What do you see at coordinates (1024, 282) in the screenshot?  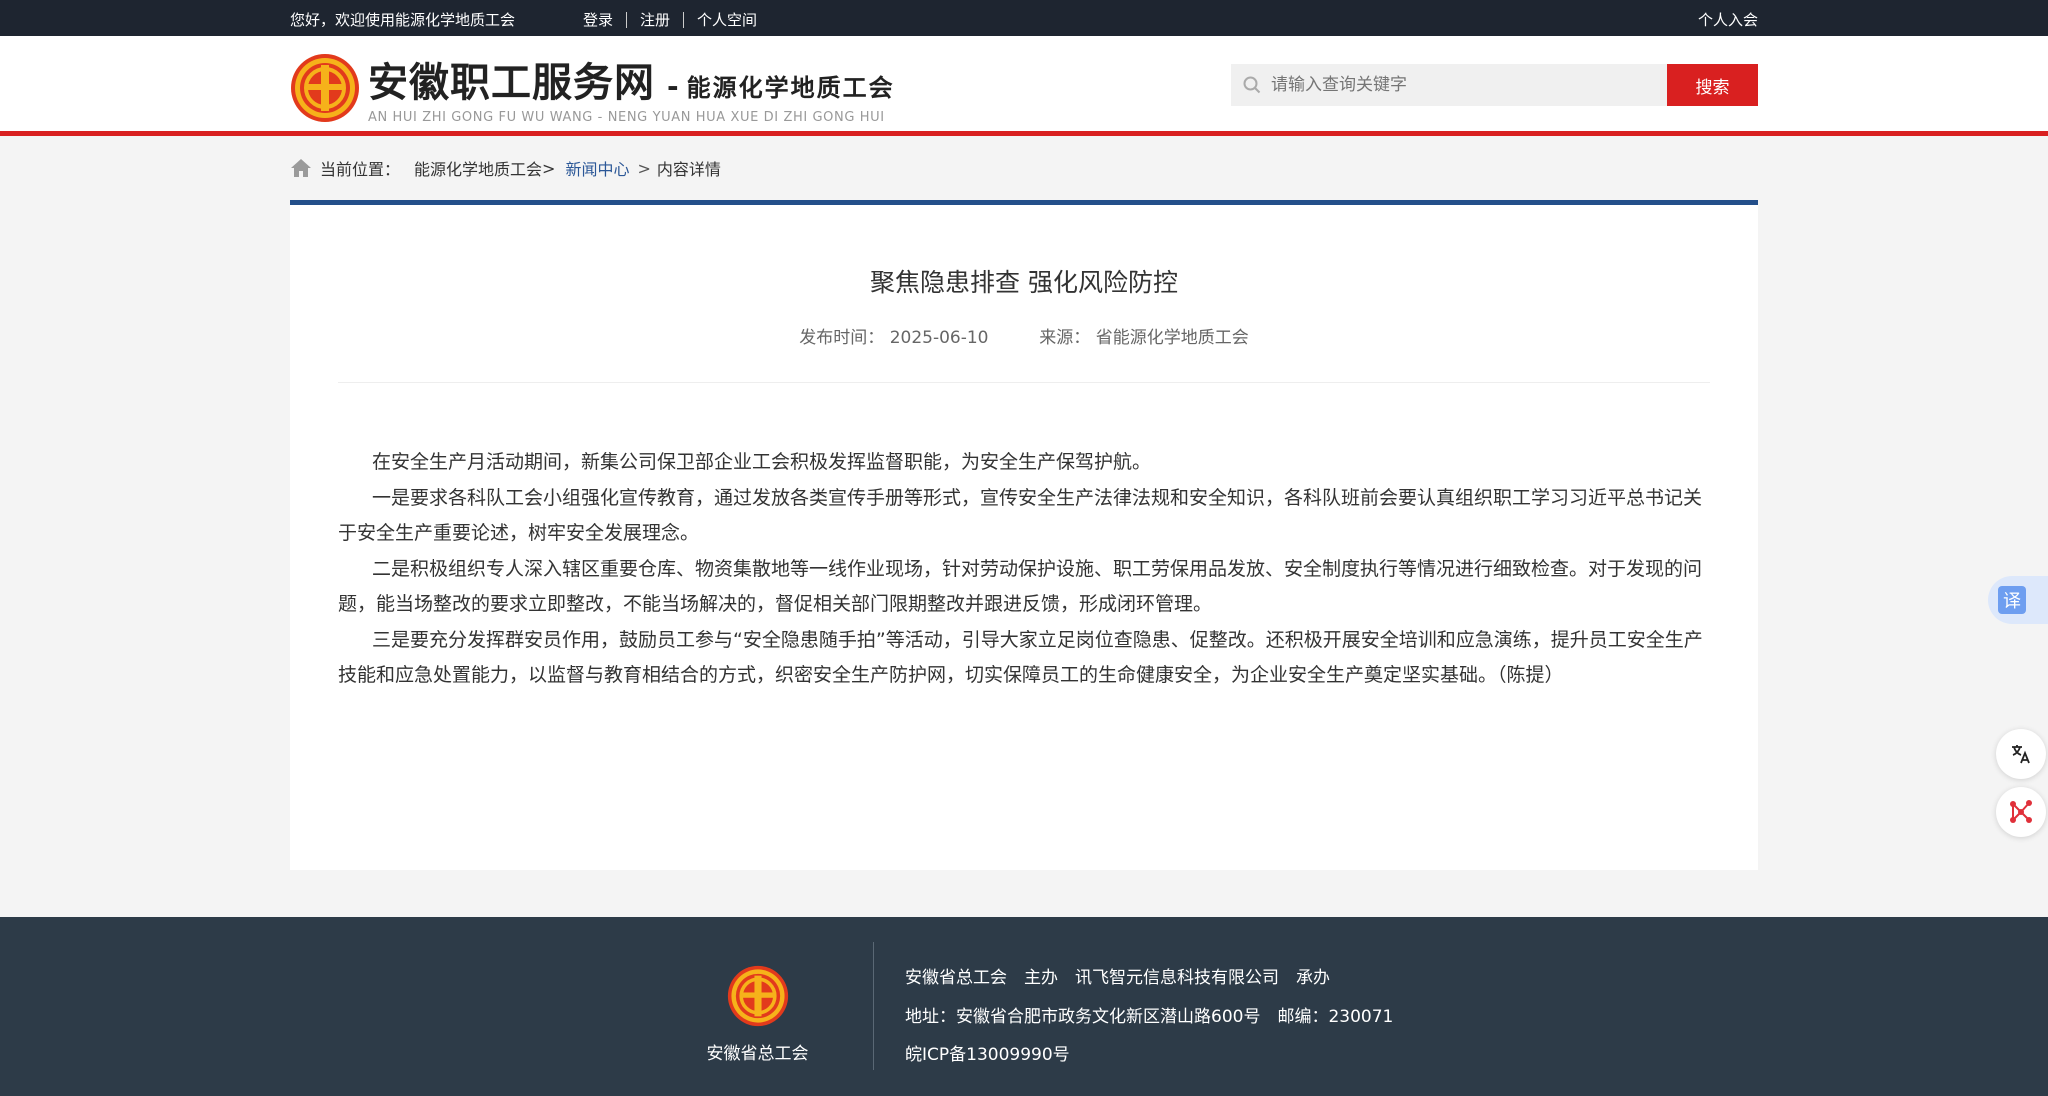 I see `article-title: 聚焦隐患排查 强化风险防控` at bounding box center [1024, 282].